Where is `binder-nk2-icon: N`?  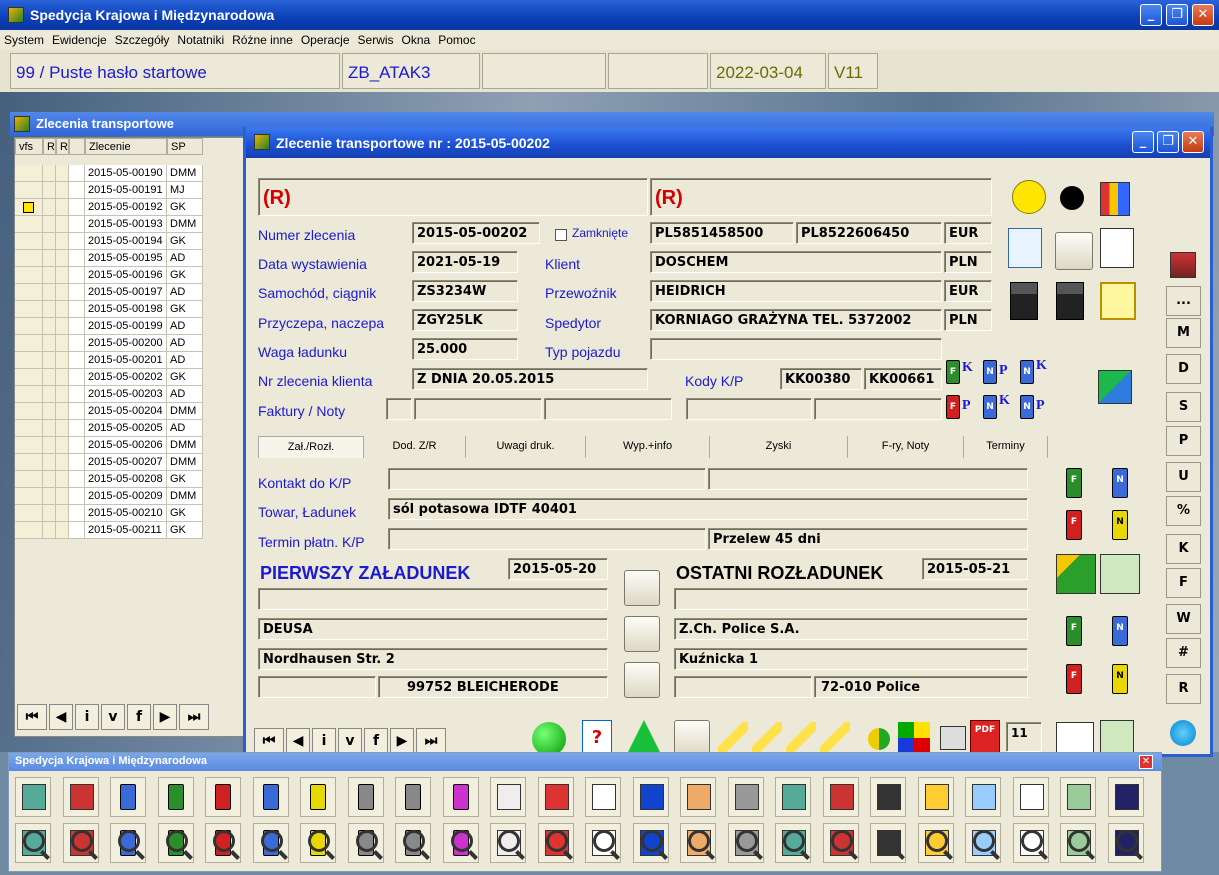 binder-nk2-icon: N is located at coordinates (990, 407).